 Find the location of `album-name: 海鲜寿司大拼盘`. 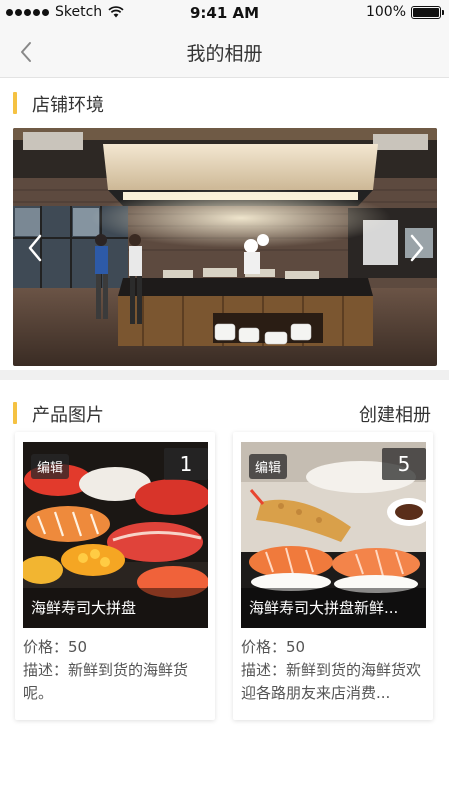

album-name: 海鲜寿司大拼盘 is located at coordinates (115, 608).